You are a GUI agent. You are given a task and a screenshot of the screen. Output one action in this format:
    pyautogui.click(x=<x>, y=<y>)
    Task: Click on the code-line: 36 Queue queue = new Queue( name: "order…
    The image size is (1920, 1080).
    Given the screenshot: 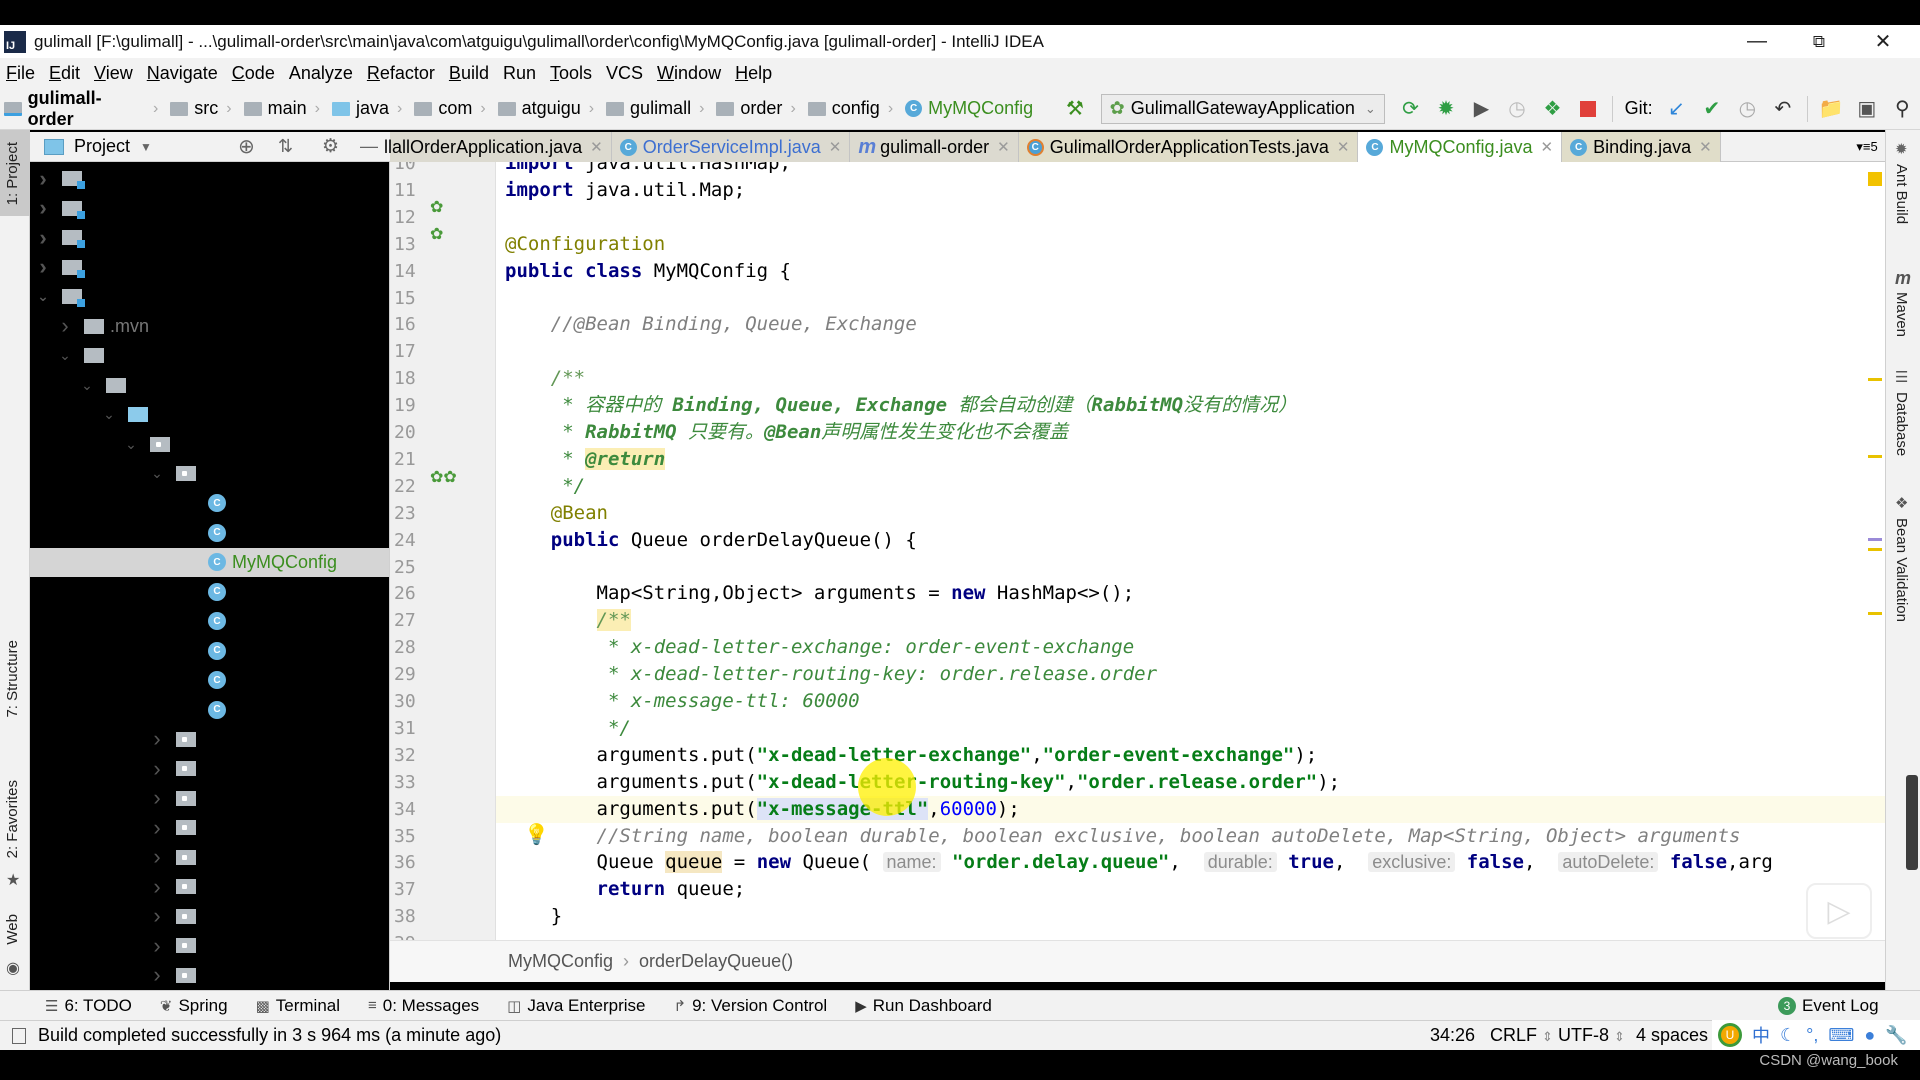 What is the action you would take?
    pyautogui.click(x=1137, y=862)
    